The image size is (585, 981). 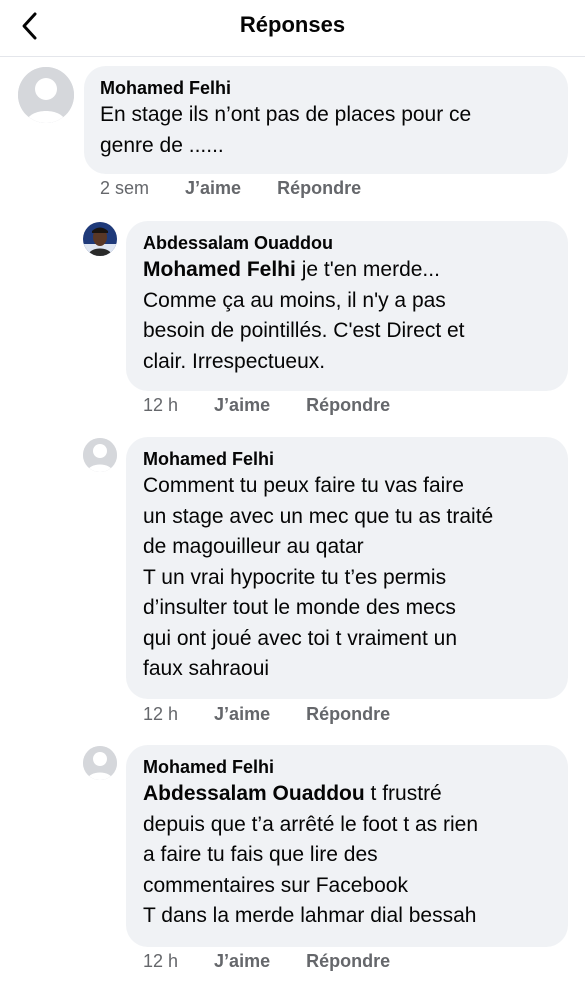 I want to click on comment-author: Abdessalam Ouaddou, so click(x=347, y=243).